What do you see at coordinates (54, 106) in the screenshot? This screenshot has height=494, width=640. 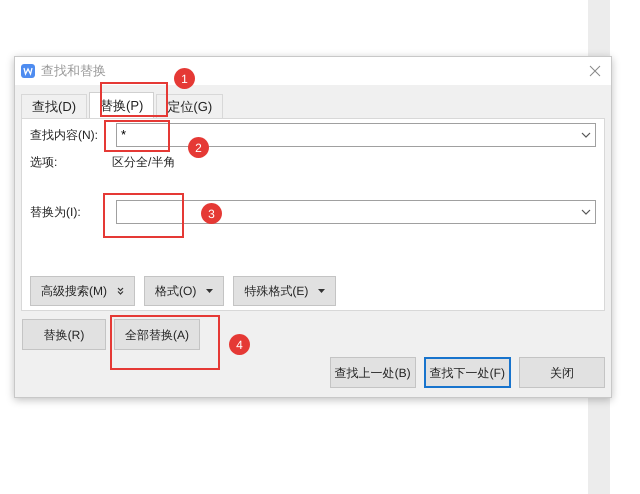 I see `tab: 查找(D)` at bounding box center [54, 106].